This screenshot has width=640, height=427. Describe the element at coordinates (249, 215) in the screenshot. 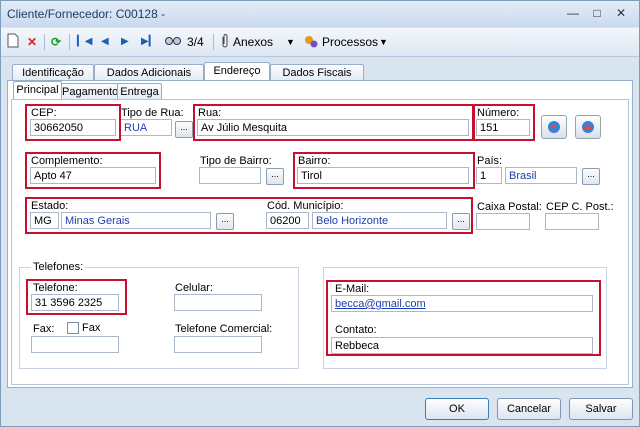

I see `highlight-state-city` at that location.